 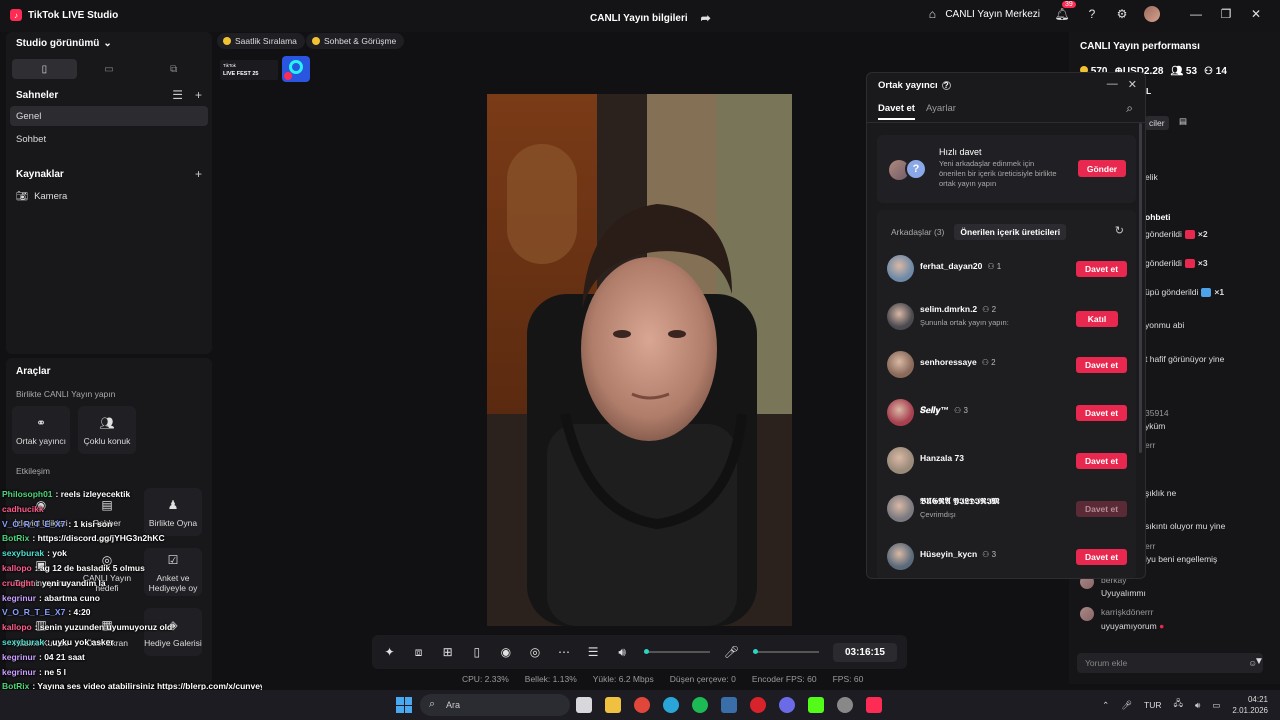 What do you see at coordinates (1087, 614) in the screenshot?
I see `chatter-avatar` at bounding box center [1087, 614].